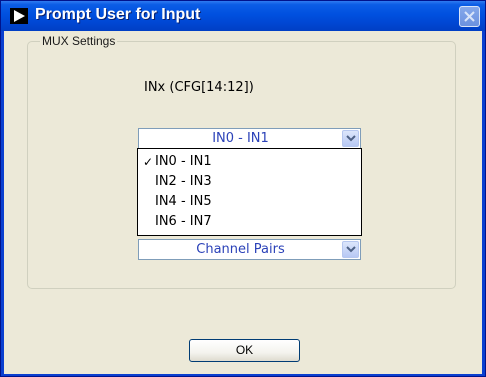 This screenshot has width=486, height=377. What do you see at coordinates (19, 16) in the screenshot?
I see `play-app-icon` at bounding box center [19, 16].